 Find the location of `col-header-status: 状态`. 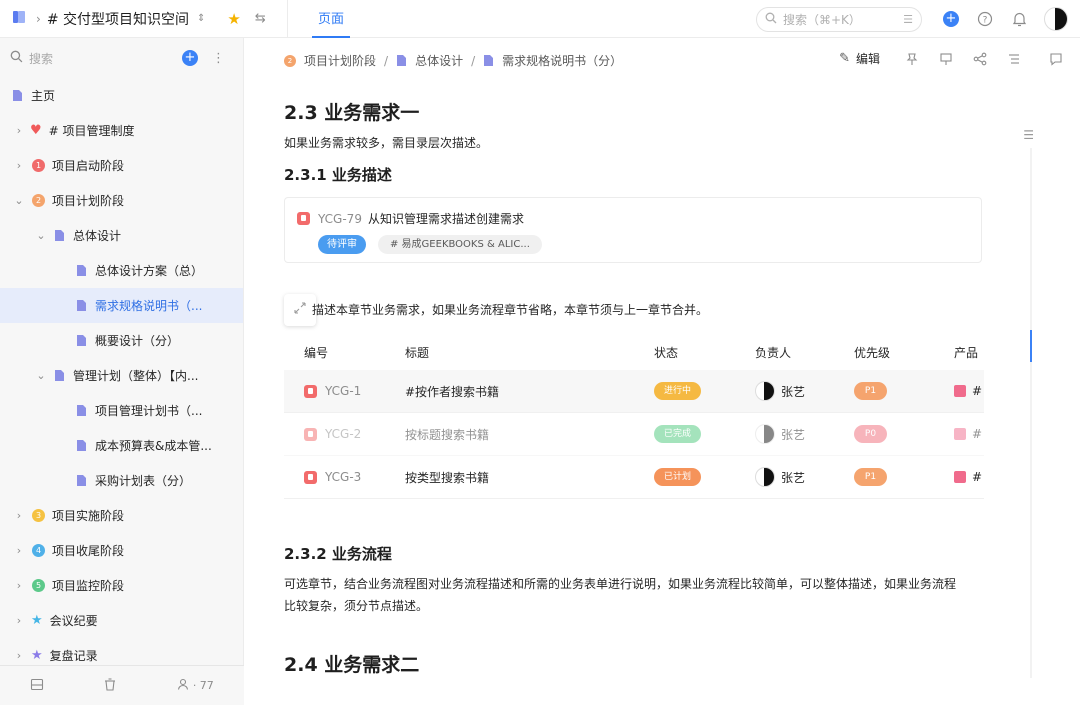

col-header-status: 状态 is located at coordinates (666, 352).